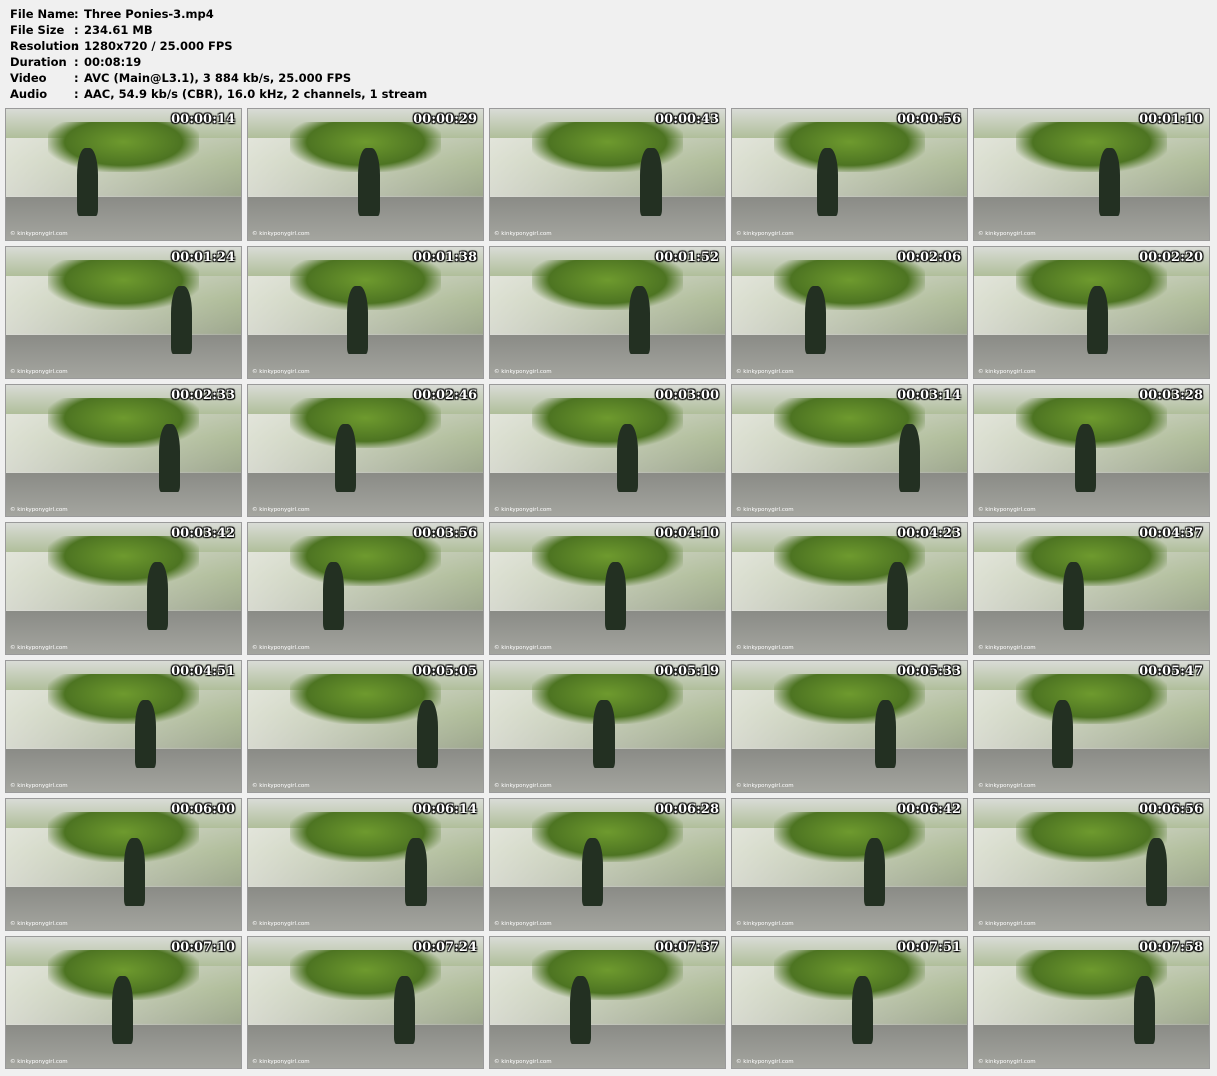  I want to click on video-thumbnail: 00:06:28 © kinkyponygirl.com, so click(607, 864).